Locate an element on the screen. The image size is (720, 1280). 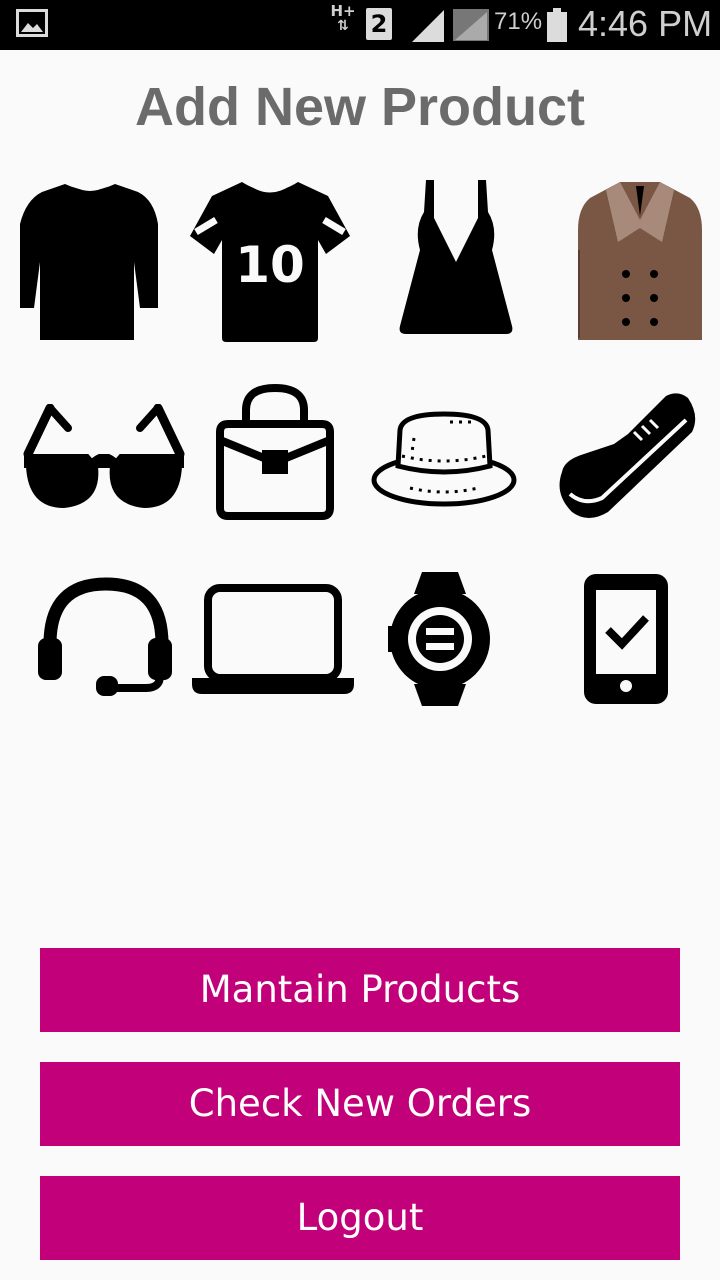
smartphone-icon is located at coordinates (626, 639).